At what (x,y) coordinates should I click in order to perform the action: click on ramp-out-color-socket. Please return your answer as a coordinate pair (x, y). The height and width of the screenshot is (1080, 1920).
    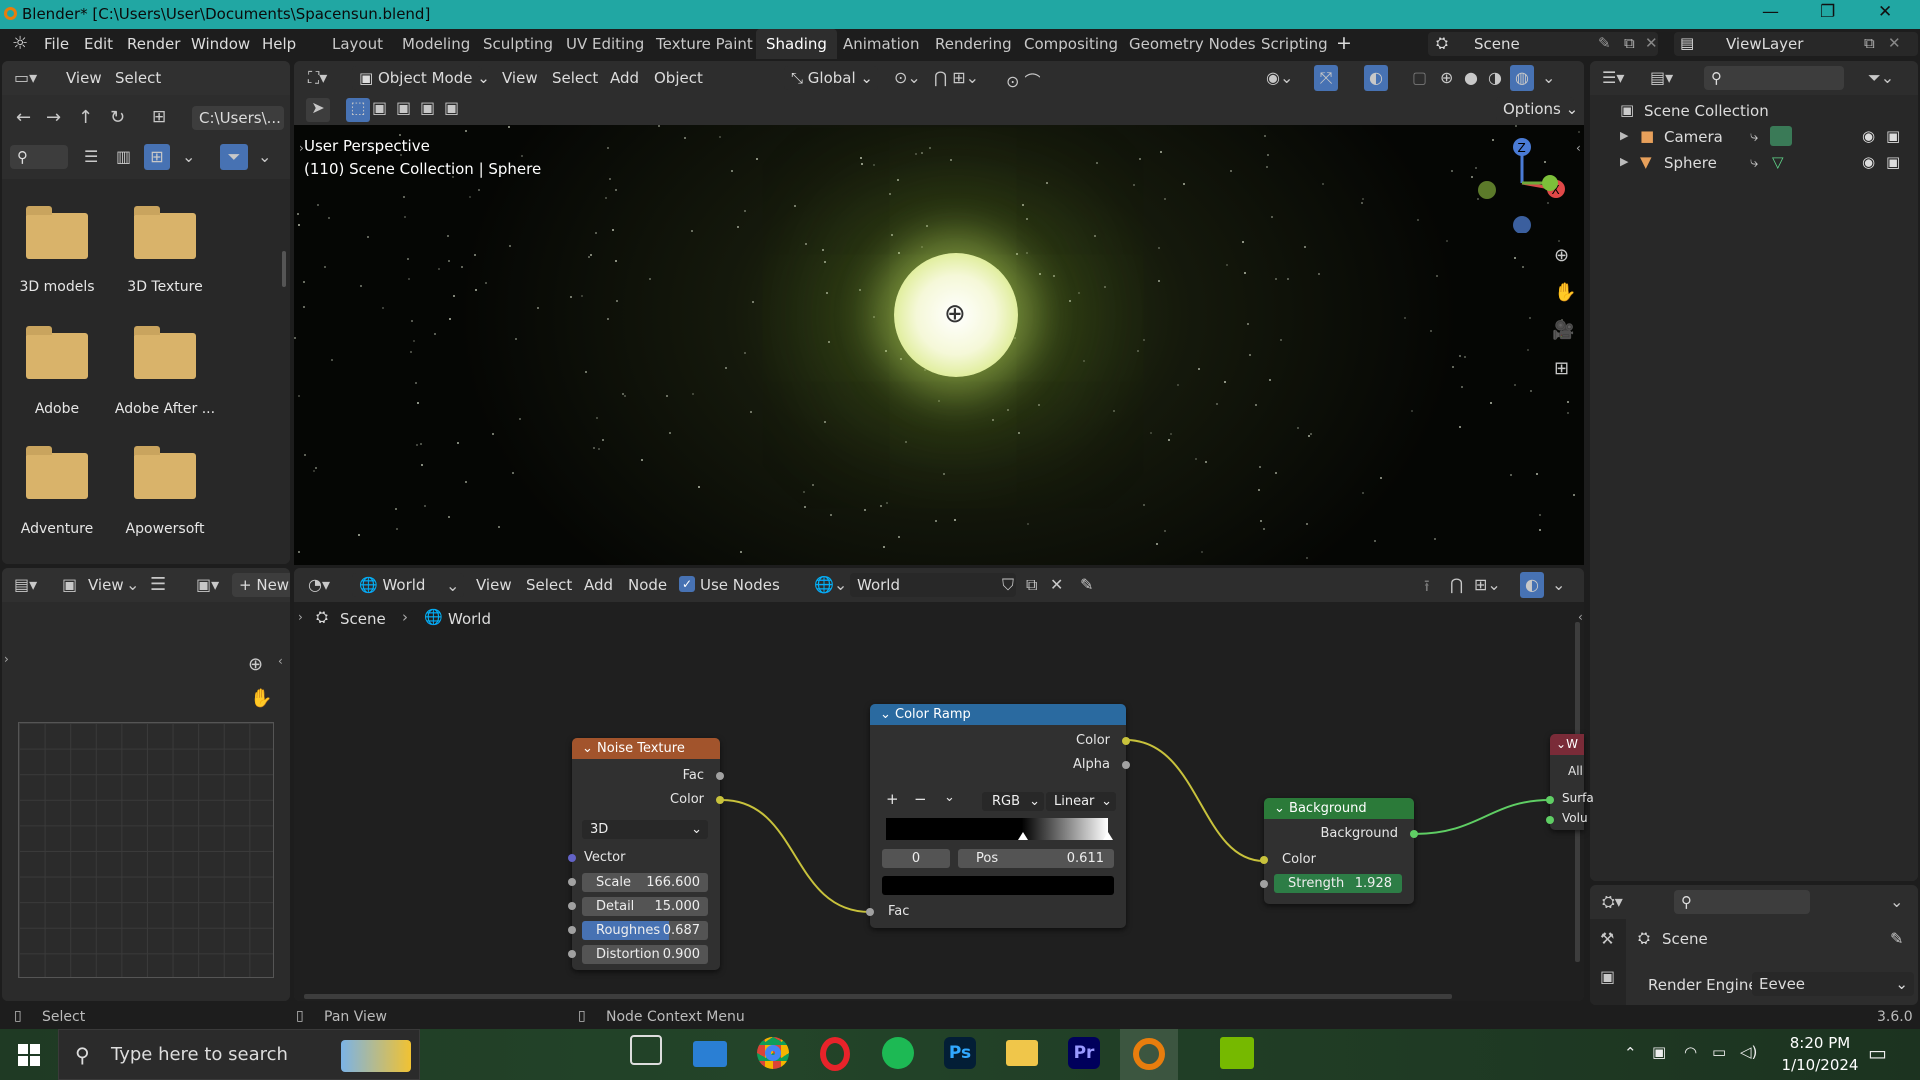
    Looking at the image, I should click on (1126, 741).